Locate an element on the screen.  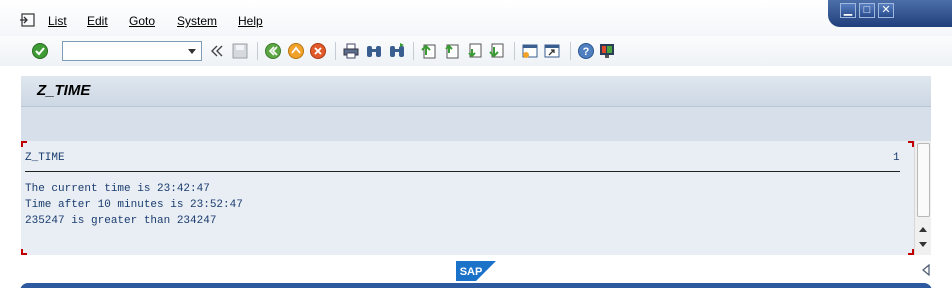
menu-list-label: List is located at coordinates (57, 21).